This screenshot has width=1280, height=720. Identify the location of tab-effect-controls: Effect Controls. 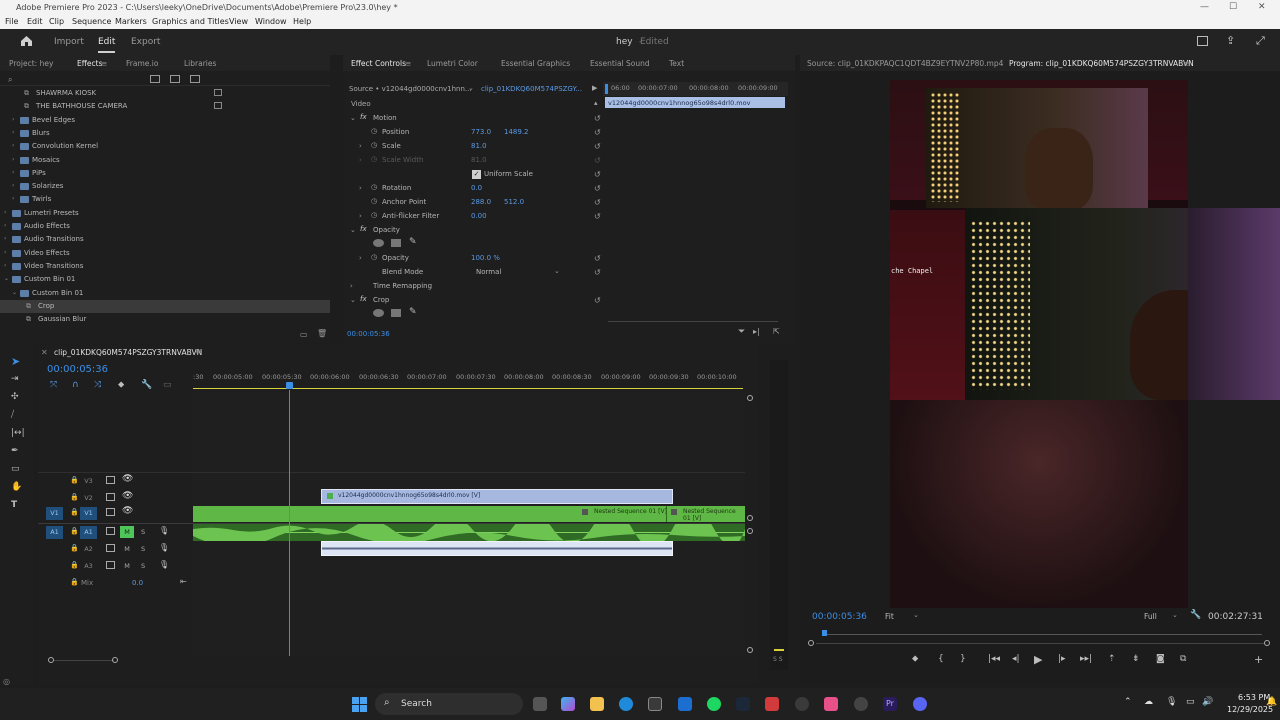
(378, 63).